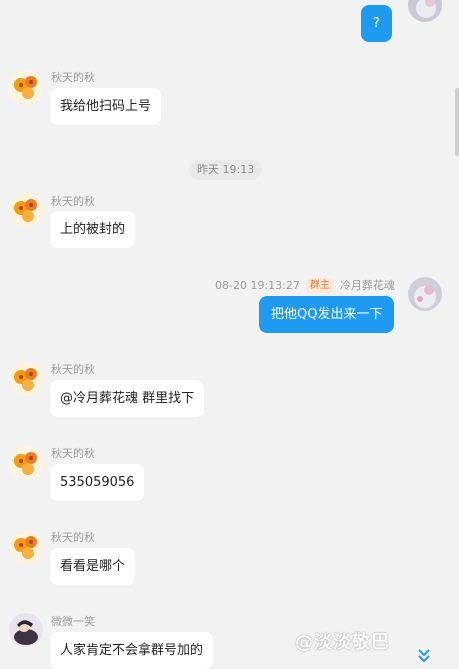  What do you see at coordinates (342, 642) in the screenshot?
I see `watermark: @淡淡敬巴` at bounding box center [342, 642].